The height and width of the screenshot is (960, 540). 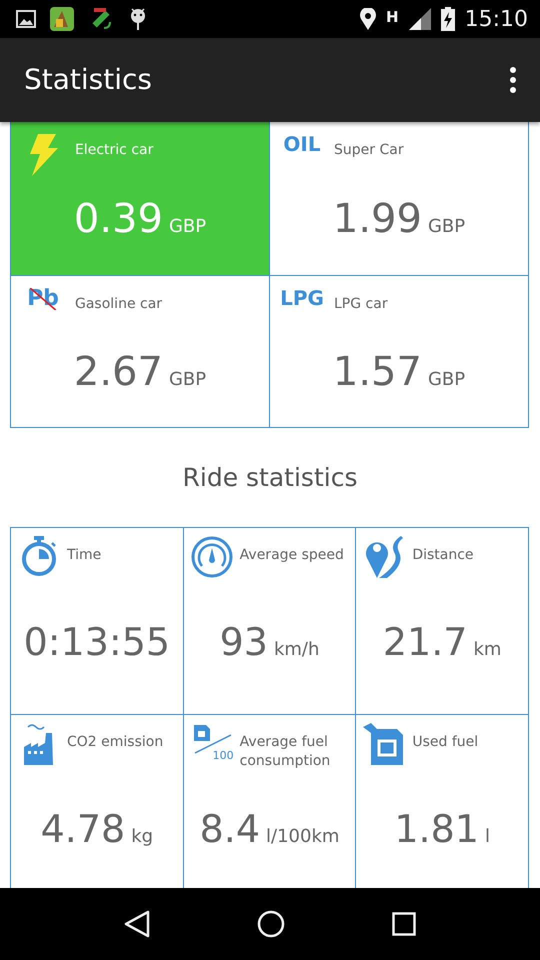 I want to click on unit-label: km/h, so click(x=297, y=650).